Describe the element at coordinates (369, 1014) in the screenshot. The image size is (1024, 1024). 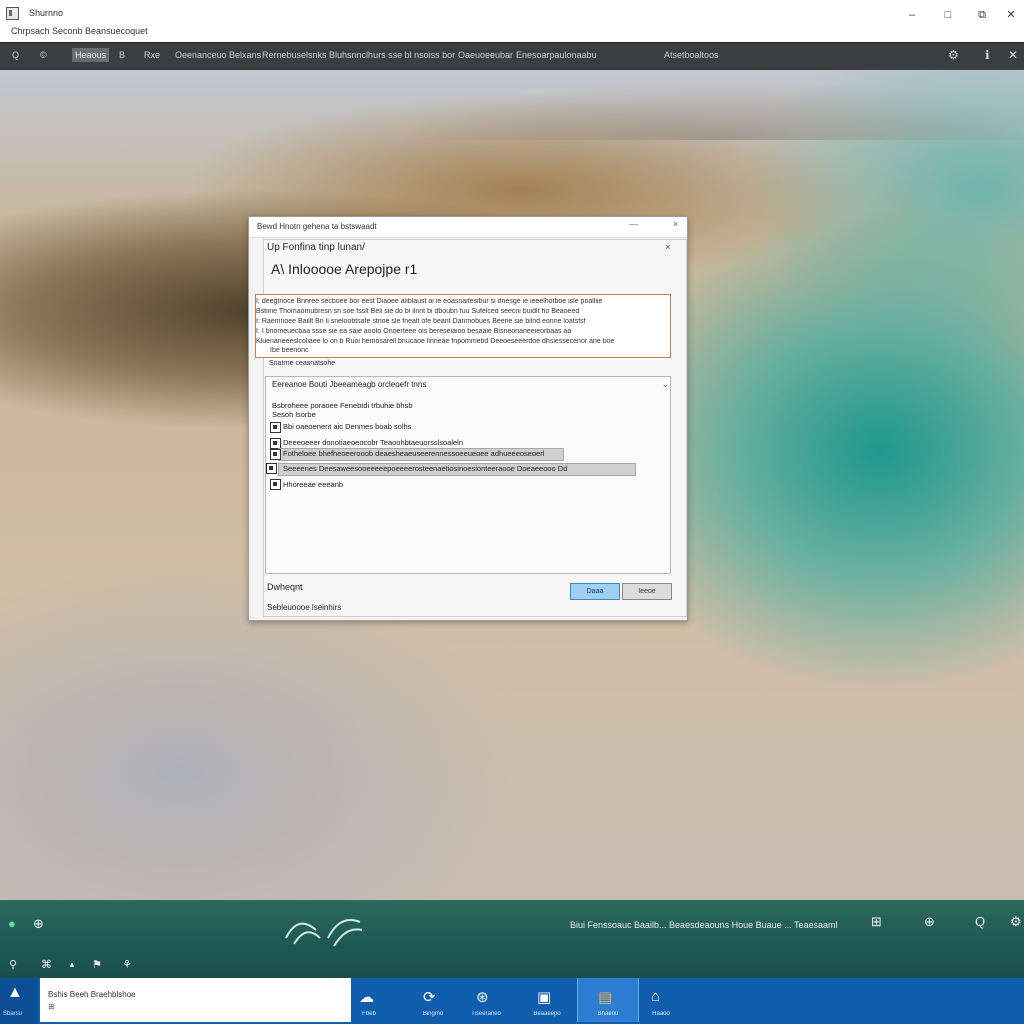
I see `taskbar-app-label: Fbeb` at that location.